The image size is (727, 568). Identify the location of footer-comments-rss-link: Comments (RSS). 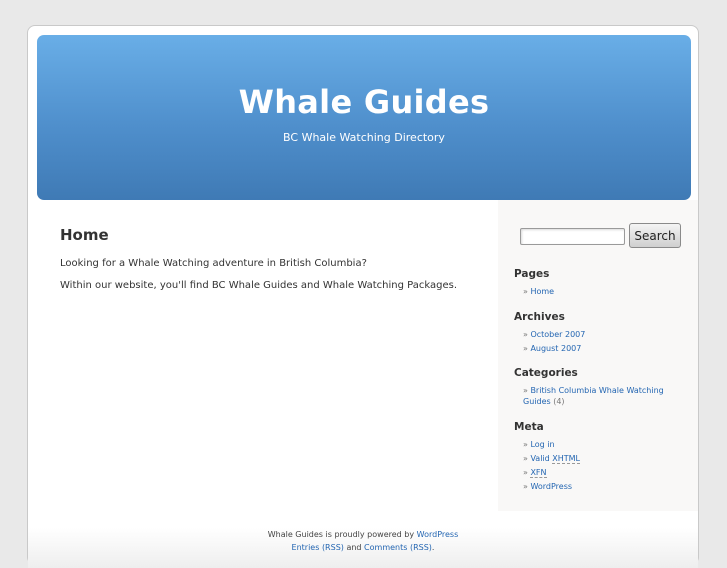
(398, 547).